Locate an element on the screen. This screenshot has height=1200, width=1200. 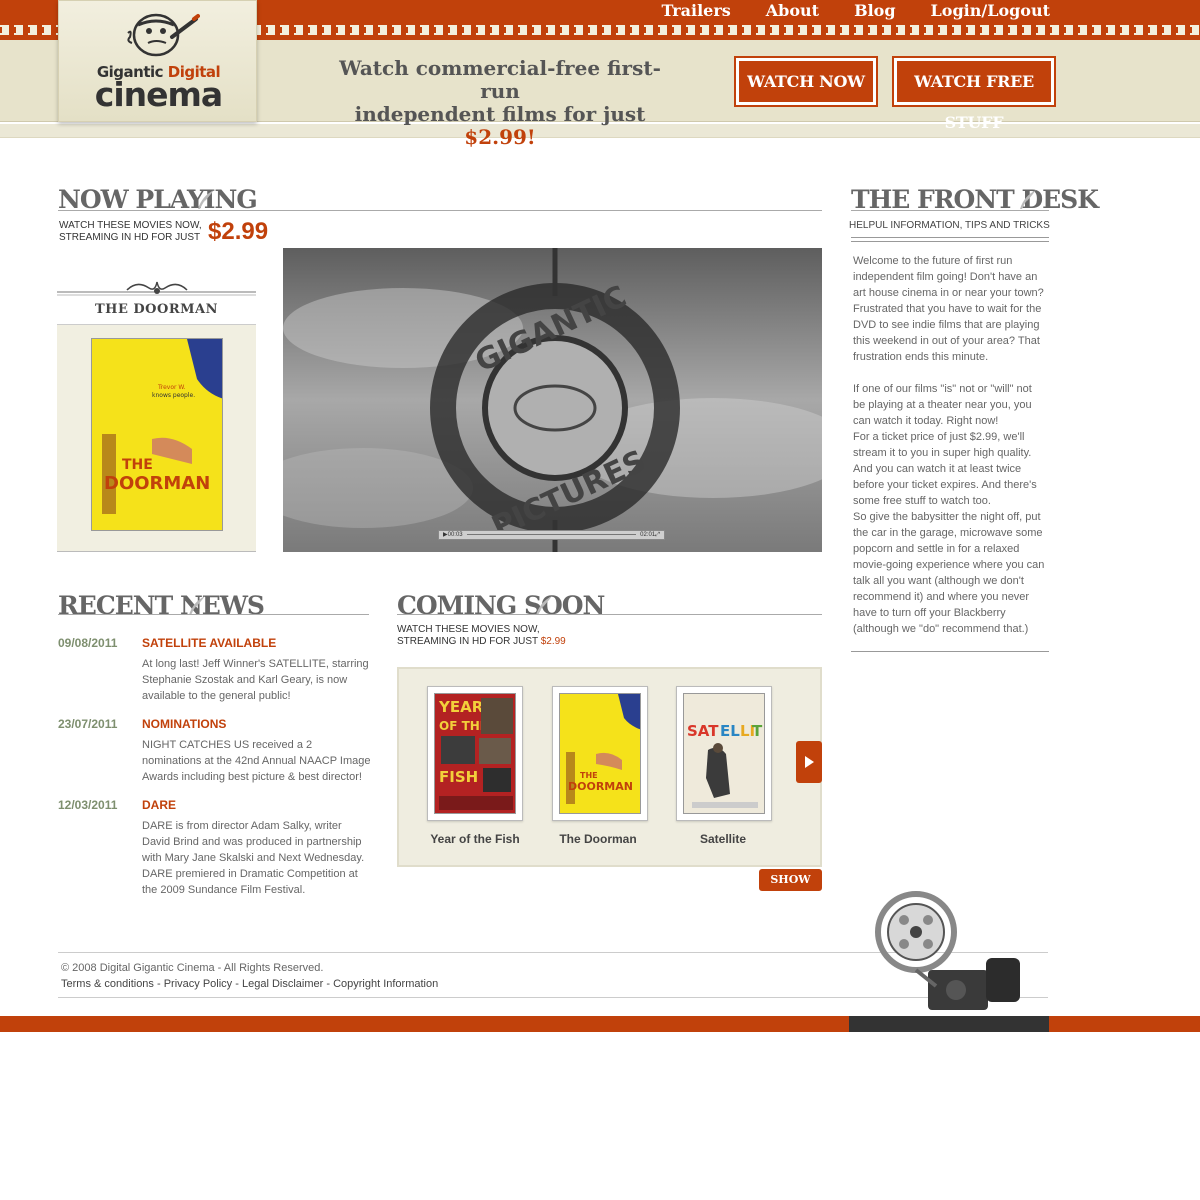
now-playing-rule is located at coordinates (440, 210).